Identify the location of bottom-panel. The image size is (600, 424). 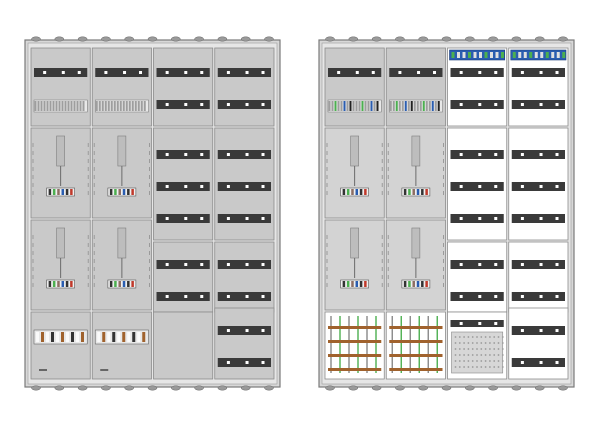
(183, 345).